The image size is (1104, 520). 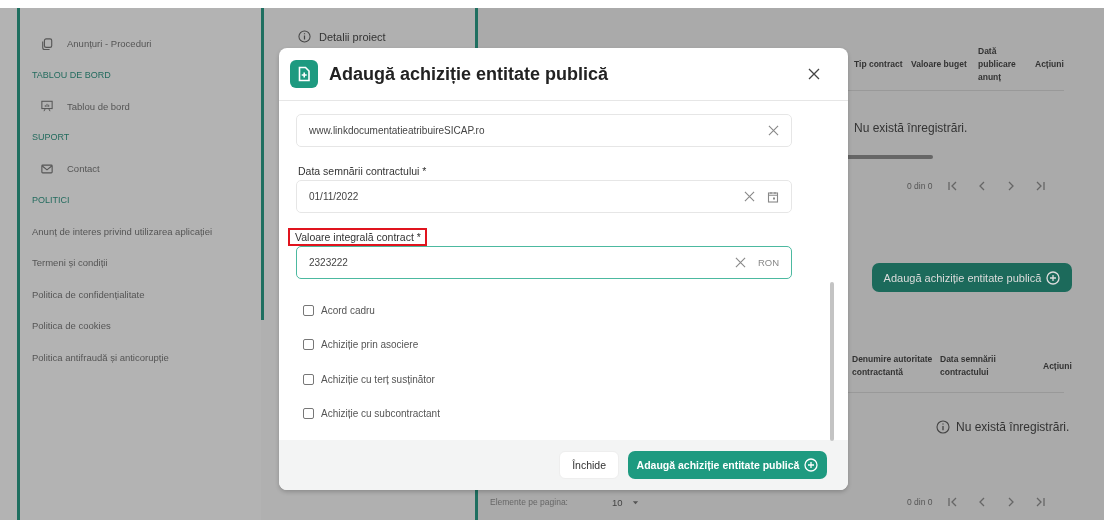 I want to click on document-icon, so click(x=47, y=43).